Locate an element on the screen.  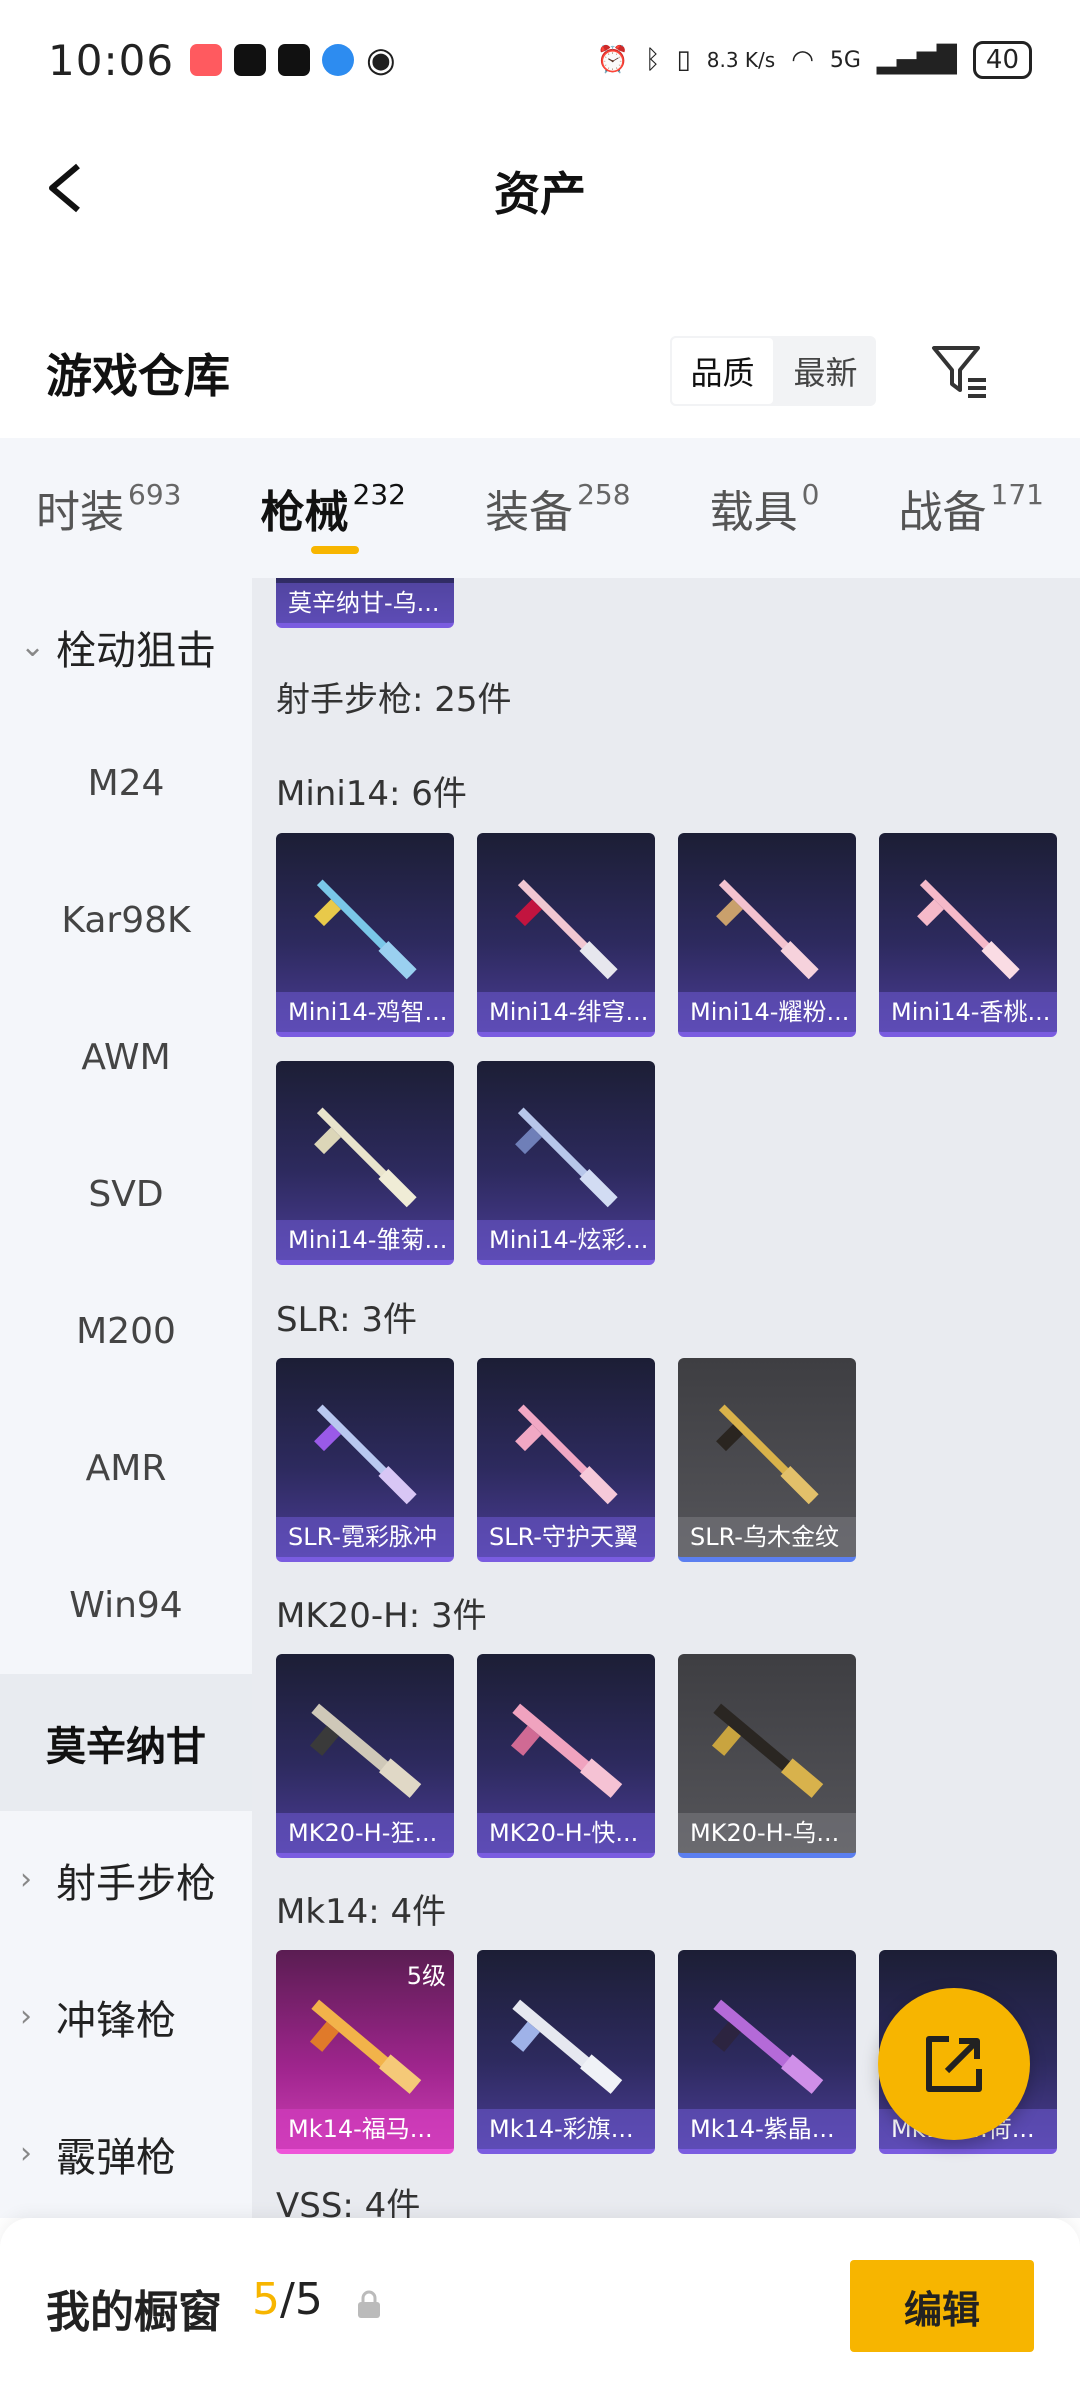
wifi-icon: ◠ is located at coordinates (802, 60).